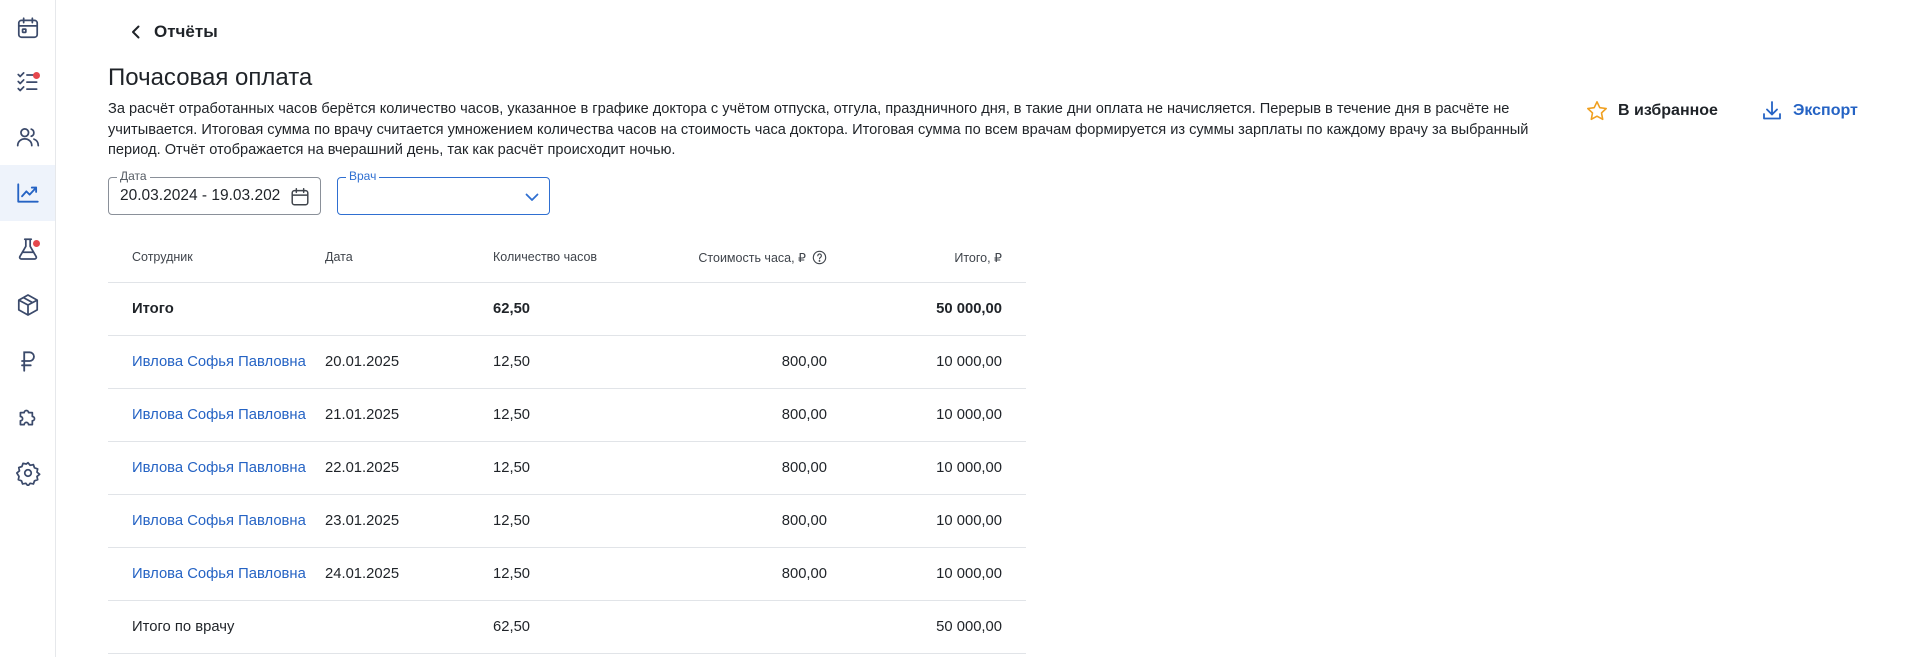 The image size is (1911, 657). Describe the element at coordinates (409, 309) in the screenshot. I see `total-date` at that location.